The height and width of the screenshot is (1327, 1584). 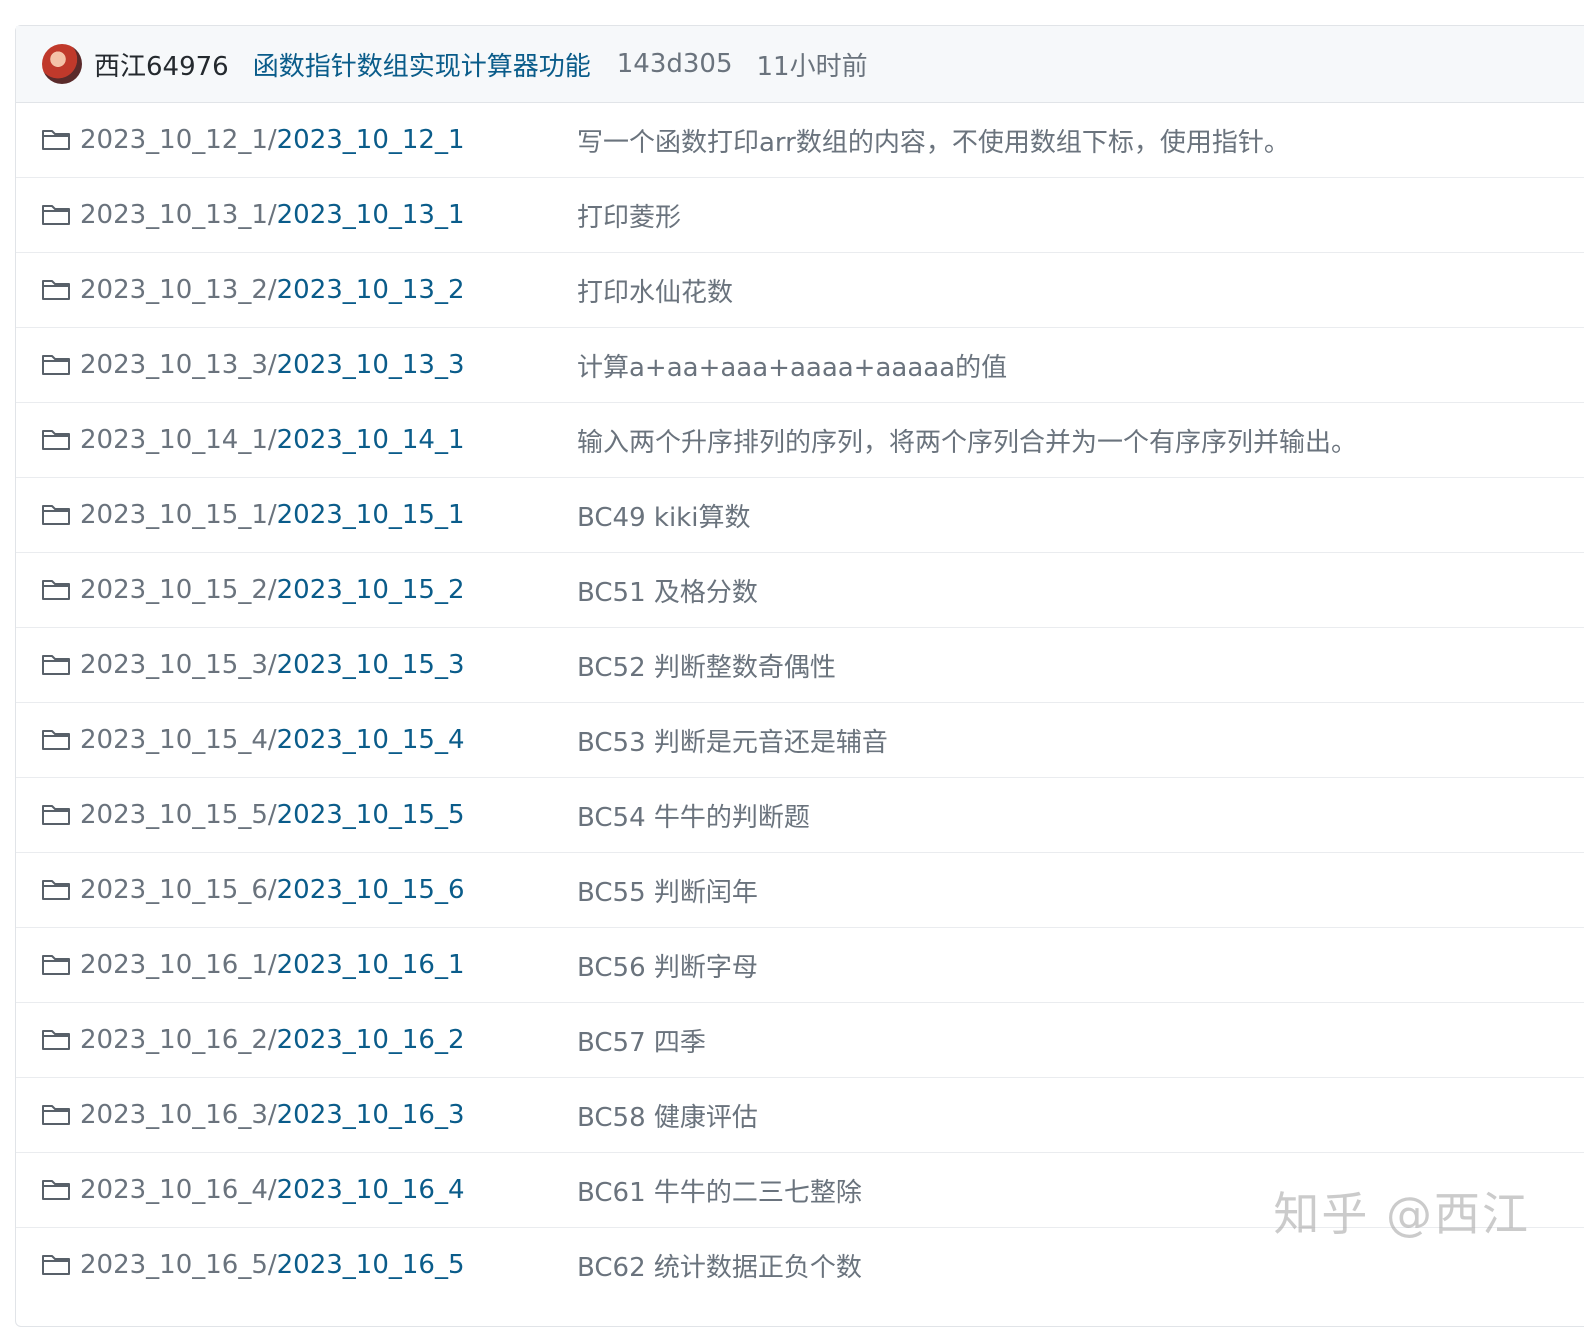 I want to click on commit-message-link: BC62 统计数据正负个数, so click(x=719, y=1265).